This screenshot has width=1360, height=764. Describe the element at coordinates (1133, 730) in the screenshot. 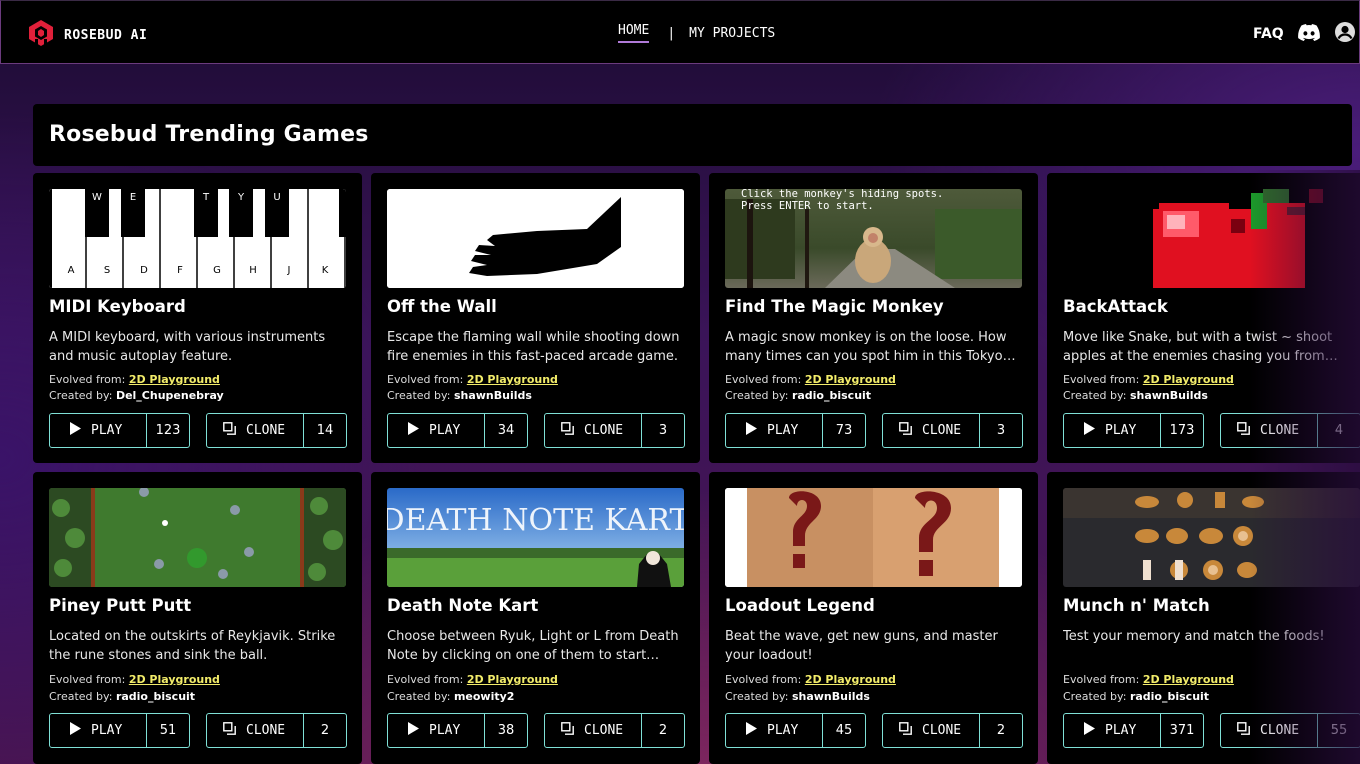

I see `play-button: PLAY 371` at that location.